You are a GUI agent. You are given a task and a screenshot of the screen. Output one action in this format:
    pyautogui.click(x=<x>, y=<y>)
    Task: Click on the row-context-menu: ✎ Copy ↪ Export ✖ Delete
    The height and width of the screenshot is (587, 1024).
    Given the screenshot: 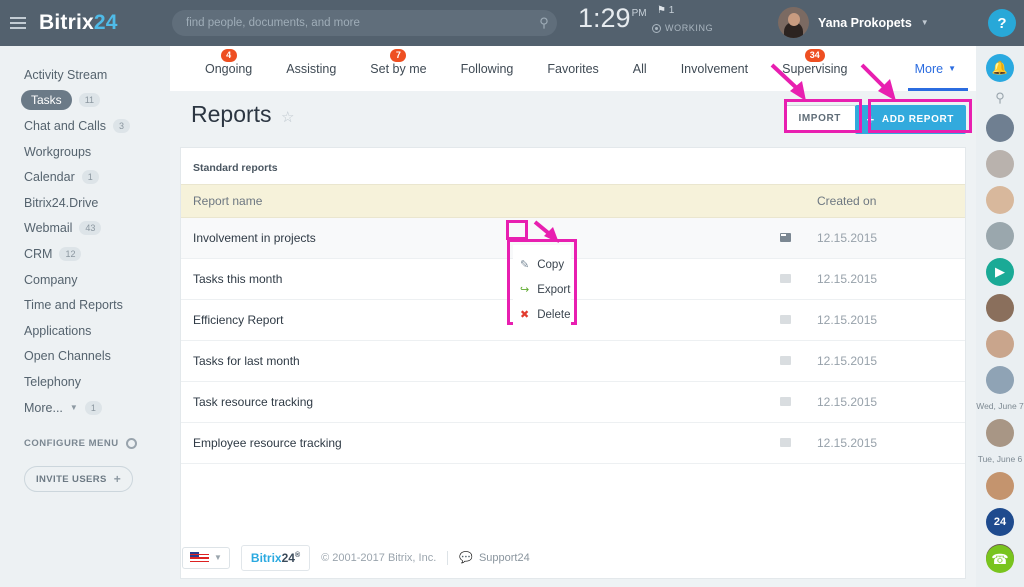 What is the action you would take?
    pyautogui.click(x=542, y=289)
    